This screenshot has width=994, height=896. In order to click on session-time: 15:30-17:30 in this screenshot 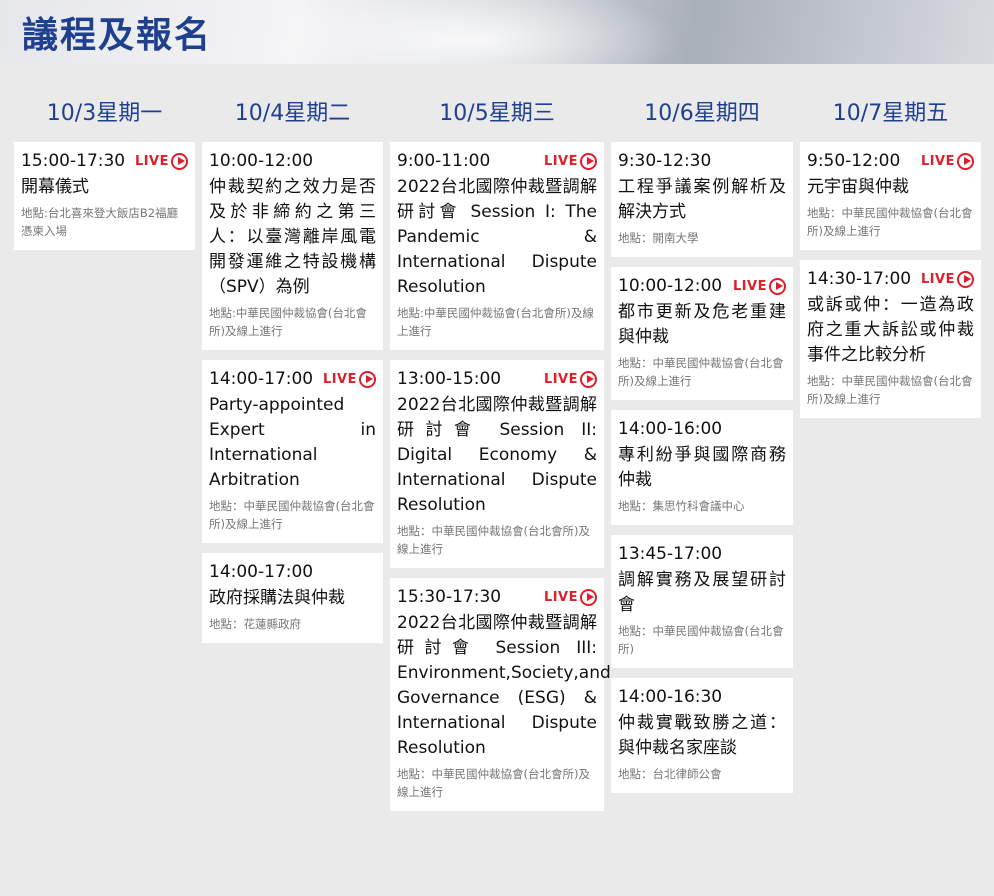, I will do `click(449, 597)`.